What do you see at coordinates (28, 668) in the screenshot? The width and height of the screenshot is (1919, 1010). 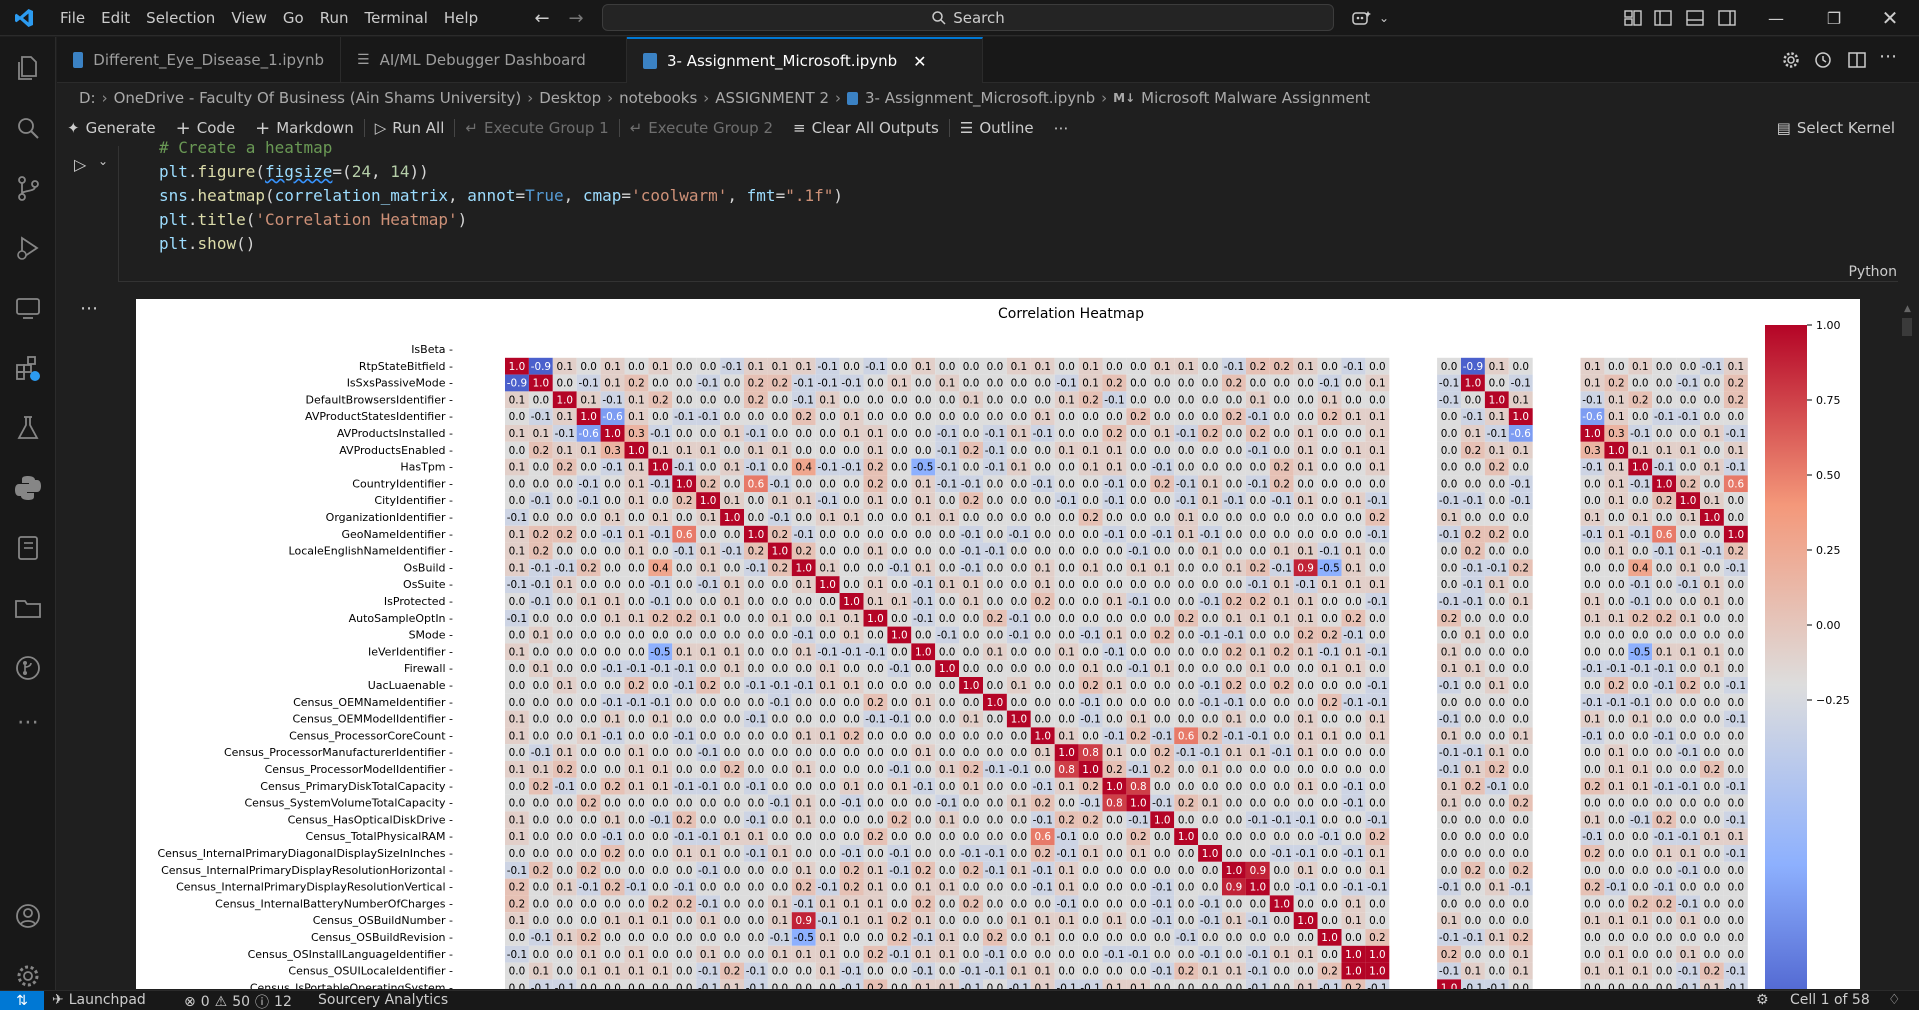 I see `git-graph-icon` at bounding box center [28, 668].